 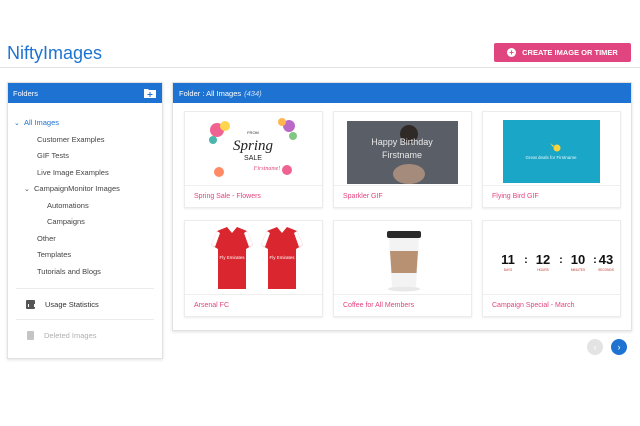 What do you see at coordinates (85, 123) in the screenshot?
I see `folder-all-images: ⌄ All Images` at bounding box center [85, 123].